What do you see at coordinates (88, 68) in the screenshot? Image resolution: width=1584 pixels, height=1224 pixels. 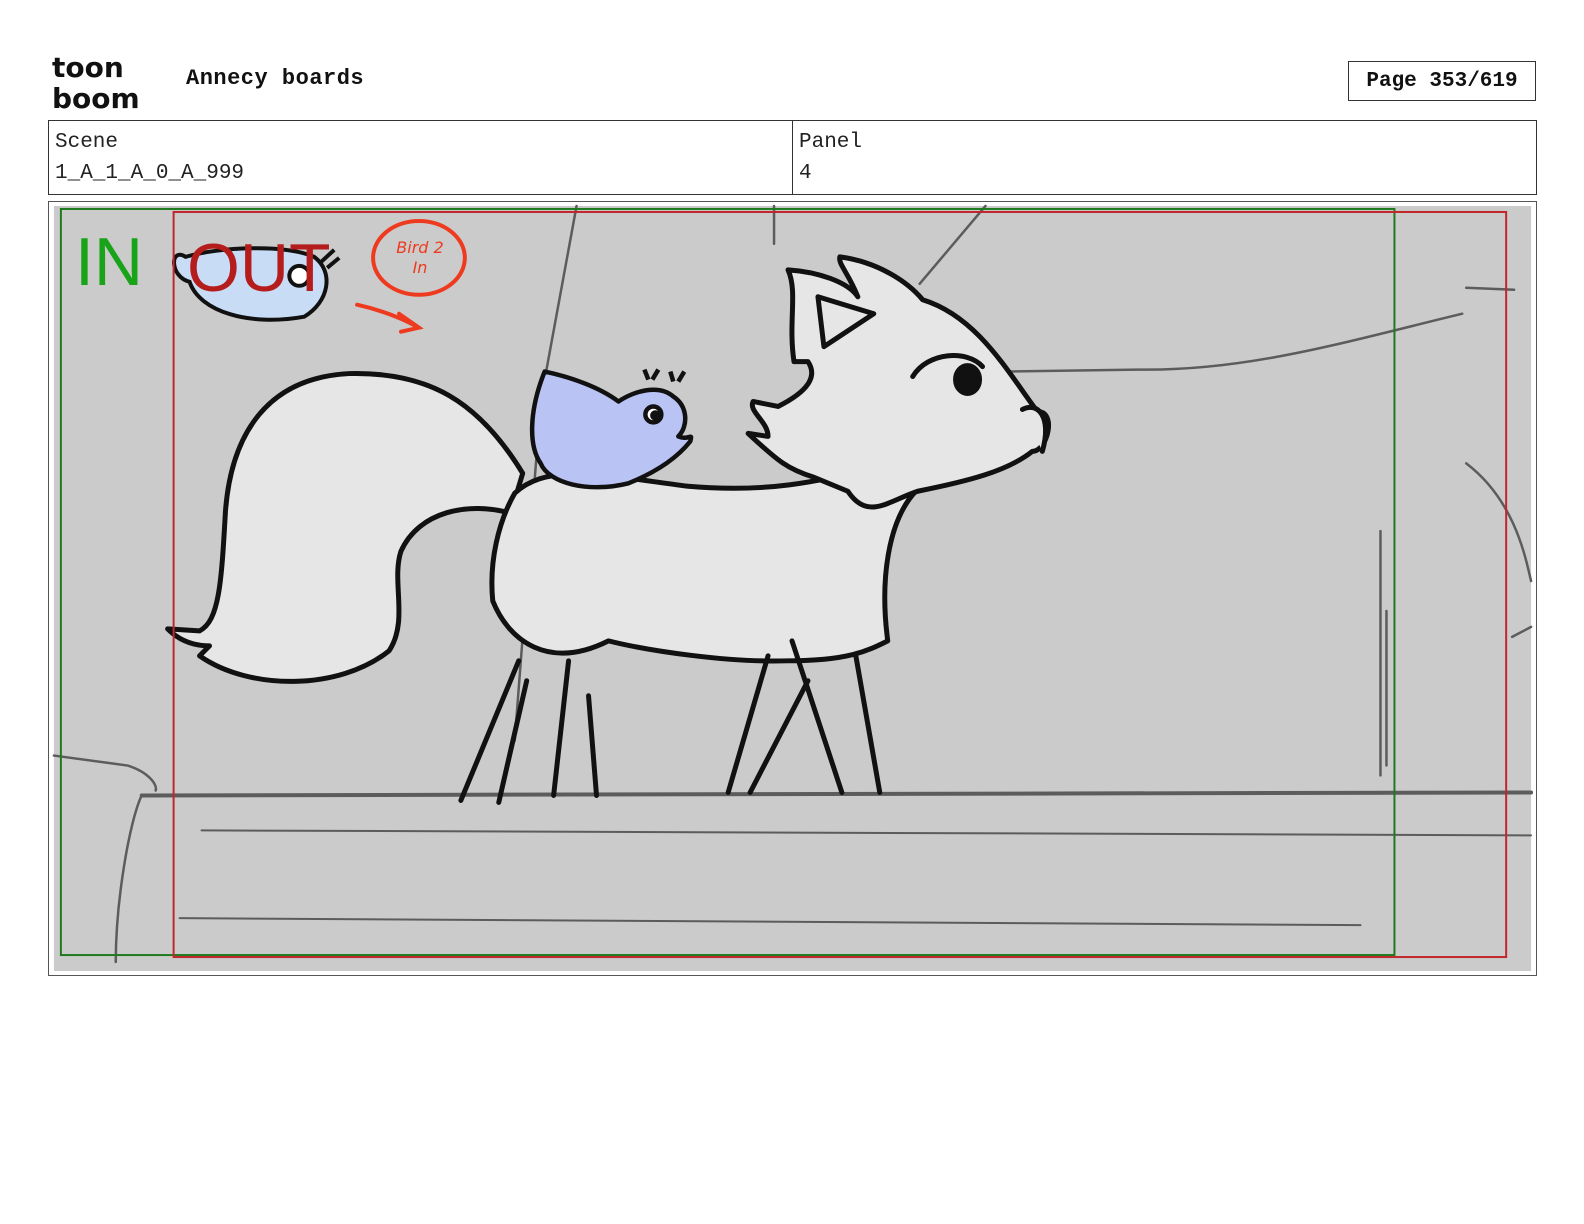 I see `logo-text-top: toon` at bounding box center [88, 68].